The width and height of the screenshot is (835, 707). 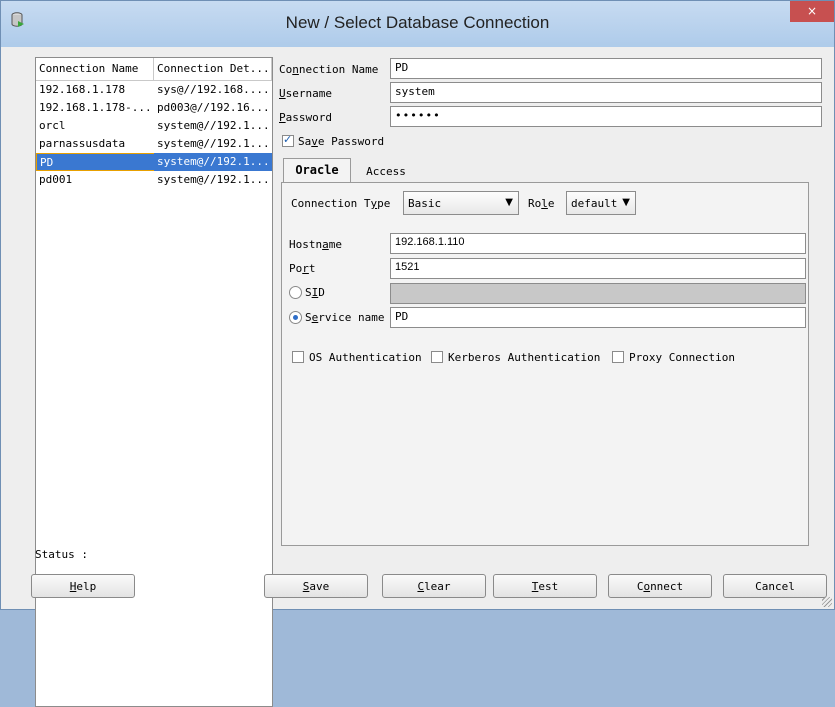 I want to click on os-authentication-label: OS Authentication, so click(x=365, y=357).